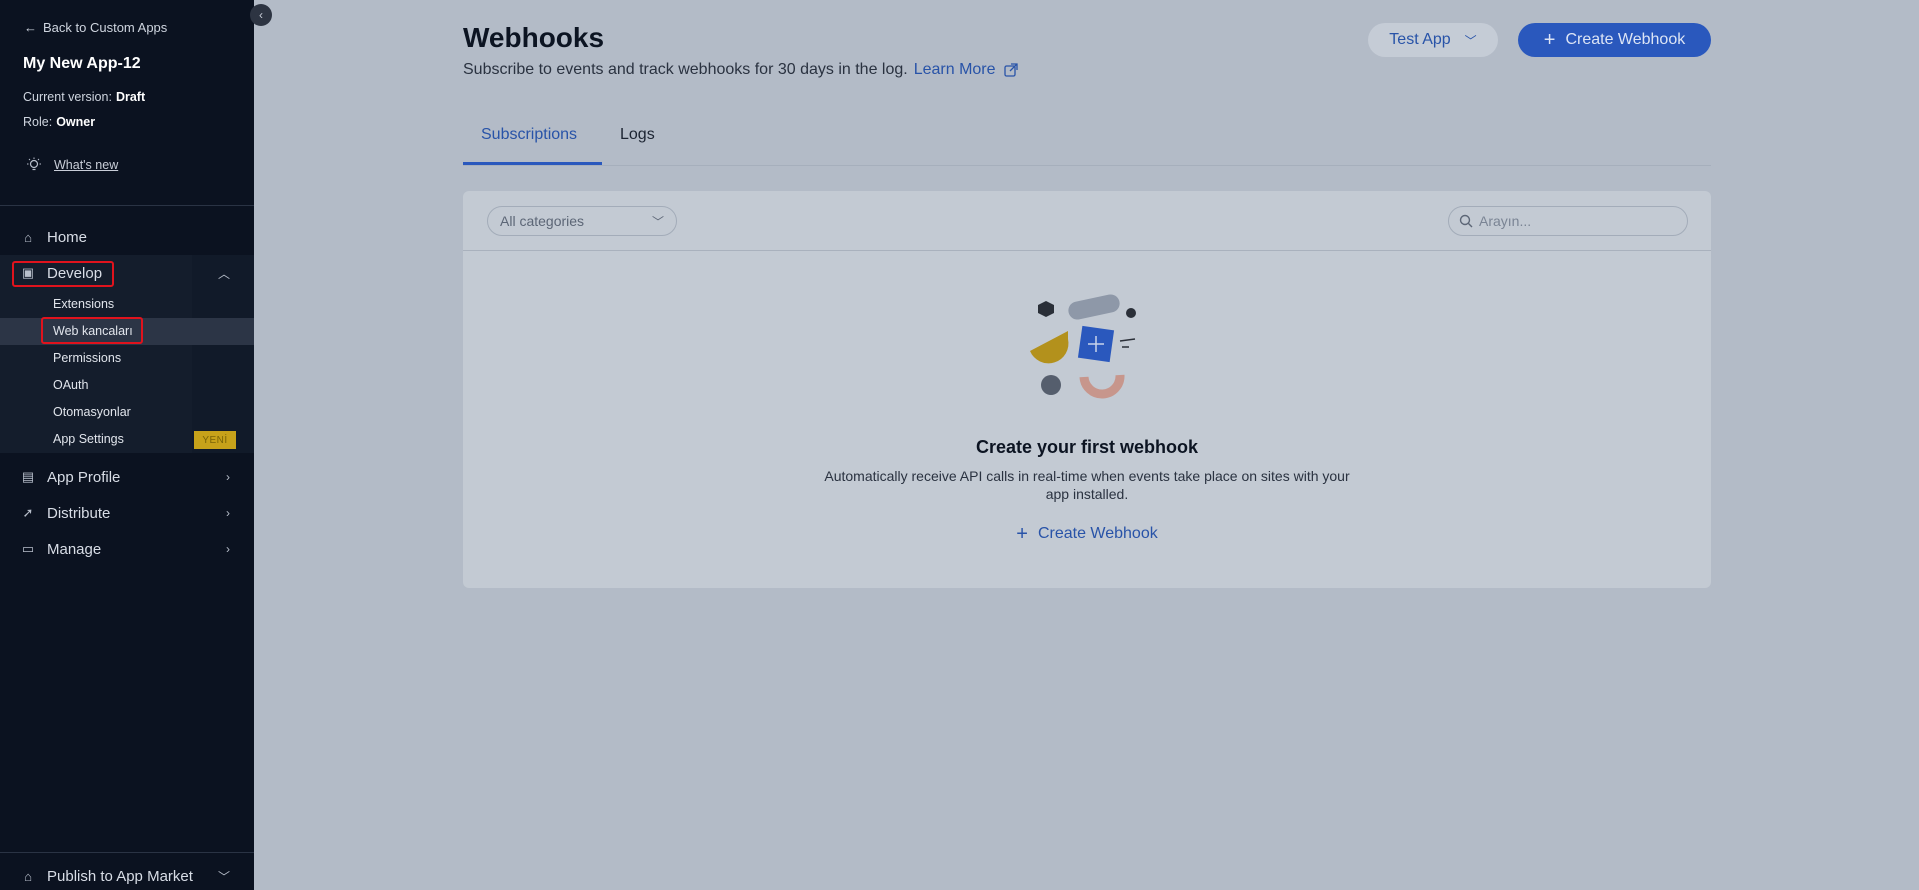  What do you see at coordinates (28, 476) in the screenshot?
I see `document-icon: ▤` at bounding box center [28, 476].